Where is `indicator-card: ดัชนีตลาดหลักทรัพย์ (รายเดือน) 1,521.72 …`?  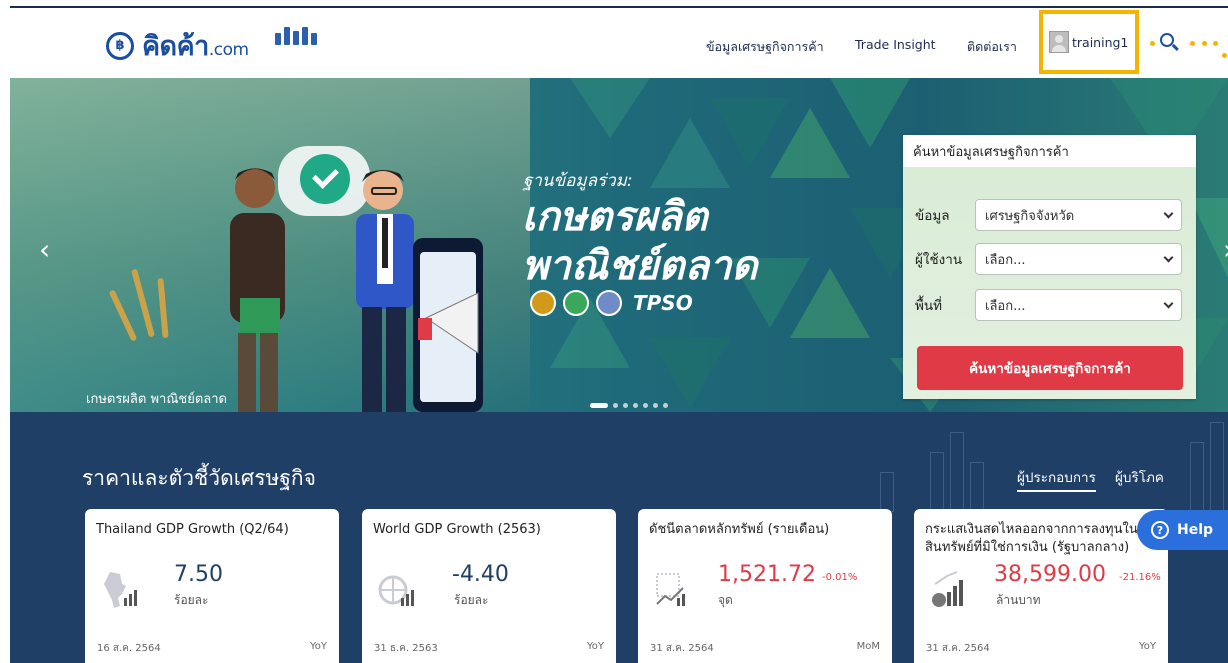
indicator-card: ดัชนีตลาดหลักทรัพย์ (รายเดือน) 1,521.72 … is located at coordinates (765, 586).